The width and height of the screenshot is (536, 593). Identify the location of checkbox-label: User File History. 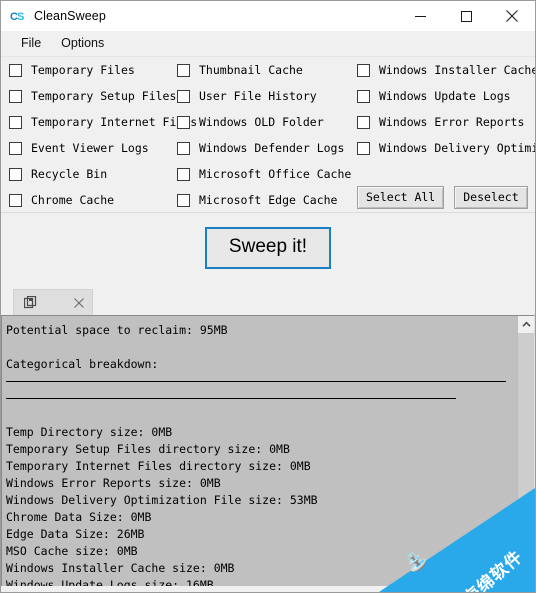
(258, 96).